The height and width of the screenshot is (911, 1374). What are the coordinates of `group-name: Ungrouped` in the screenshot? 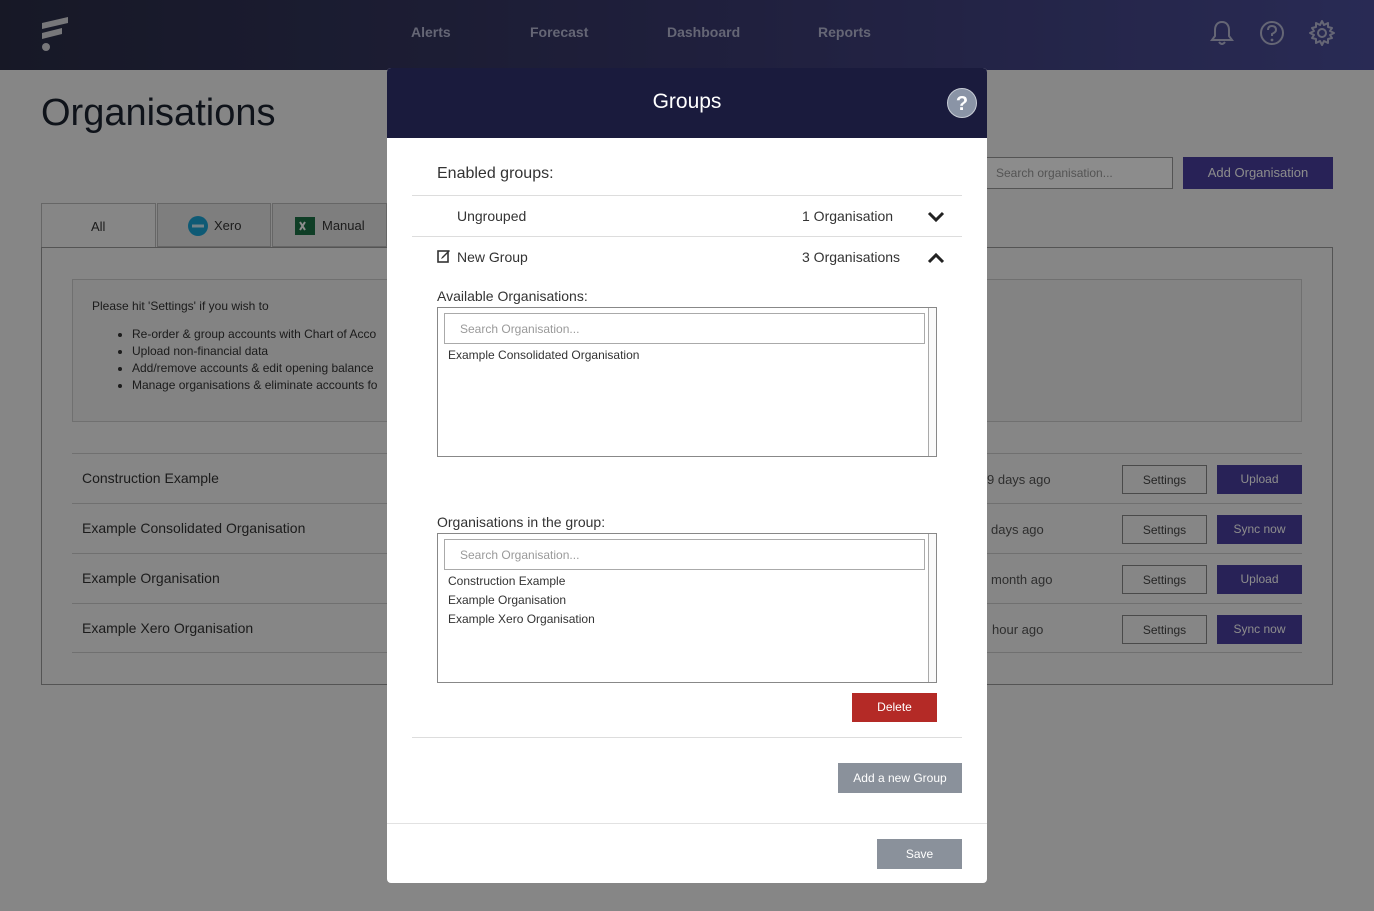 It's located at (492, 216).